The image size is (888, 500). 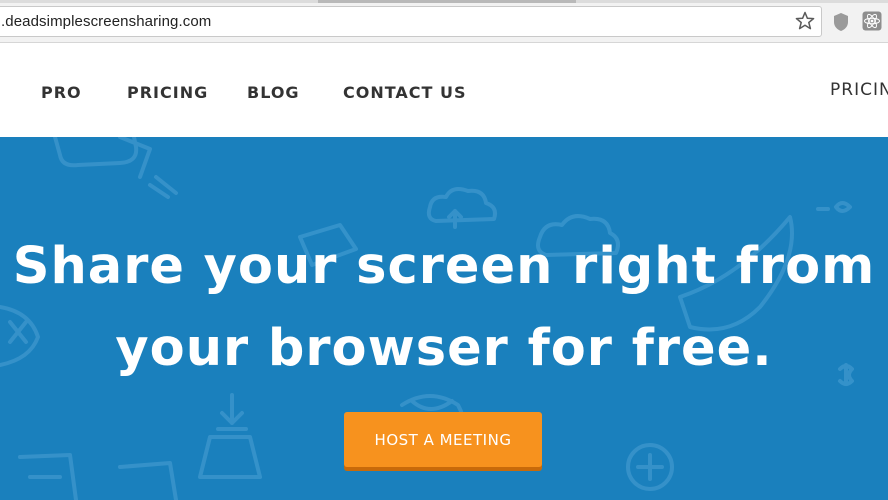 I want to click on tab-strip-edge, so click(x=444, y=1).